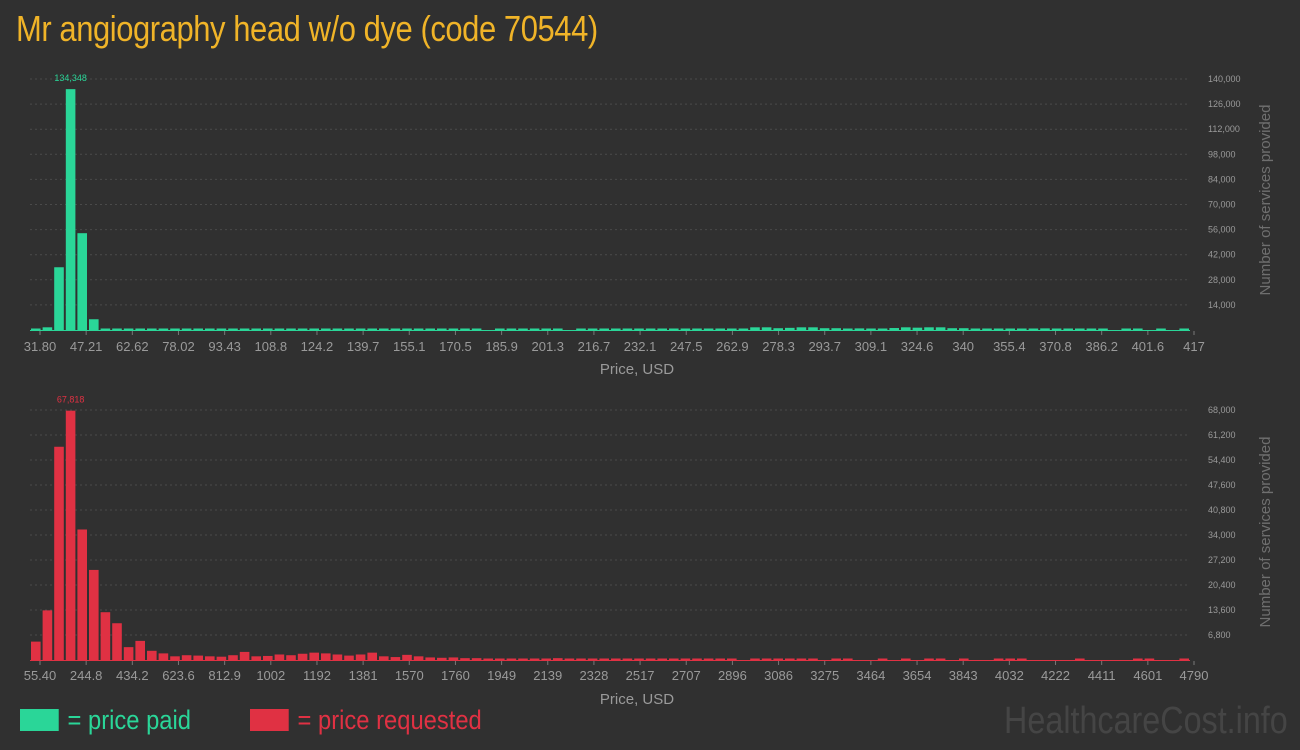 The image size is (1300, 750). Describe the element at coordinates (71, 400) in the screenshot. I see `peak-value-label: 67,818` at that location.